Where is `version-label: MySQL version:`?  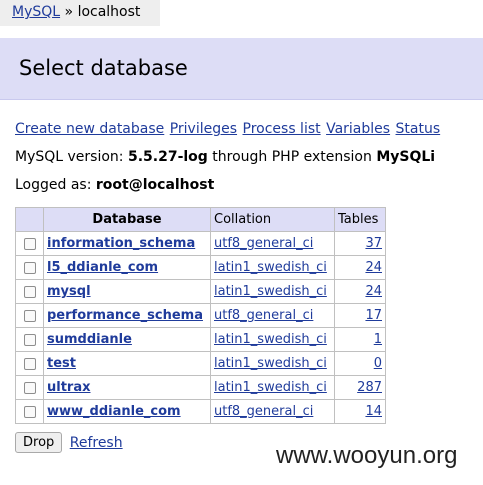 version-label: MySQL version: is located at coordinates (69, 157).